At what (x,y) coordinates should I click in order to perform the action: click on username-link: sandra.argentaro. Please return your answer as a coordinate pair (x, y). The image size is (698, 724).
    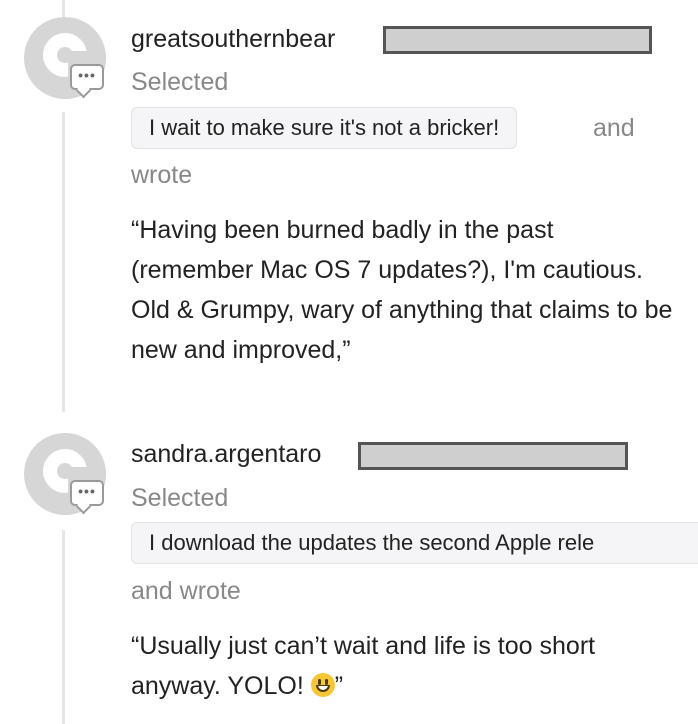
    Looking at the image, I should click on (226, 454).